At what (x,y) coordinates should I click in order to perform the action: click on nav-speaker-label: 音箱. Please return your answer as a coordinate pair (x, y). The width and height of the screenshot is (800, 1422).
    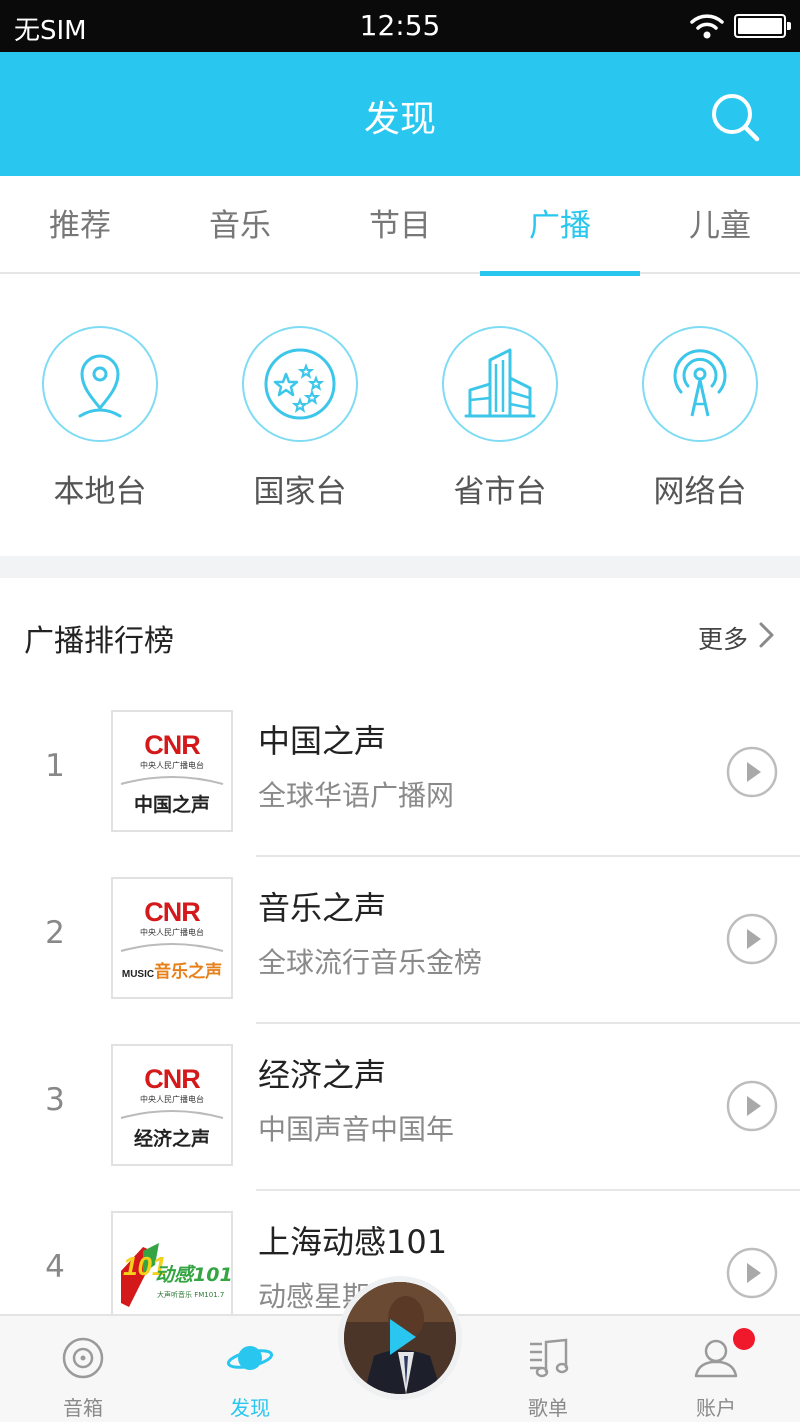
    Looking at the image, I should click on (83, 1408).